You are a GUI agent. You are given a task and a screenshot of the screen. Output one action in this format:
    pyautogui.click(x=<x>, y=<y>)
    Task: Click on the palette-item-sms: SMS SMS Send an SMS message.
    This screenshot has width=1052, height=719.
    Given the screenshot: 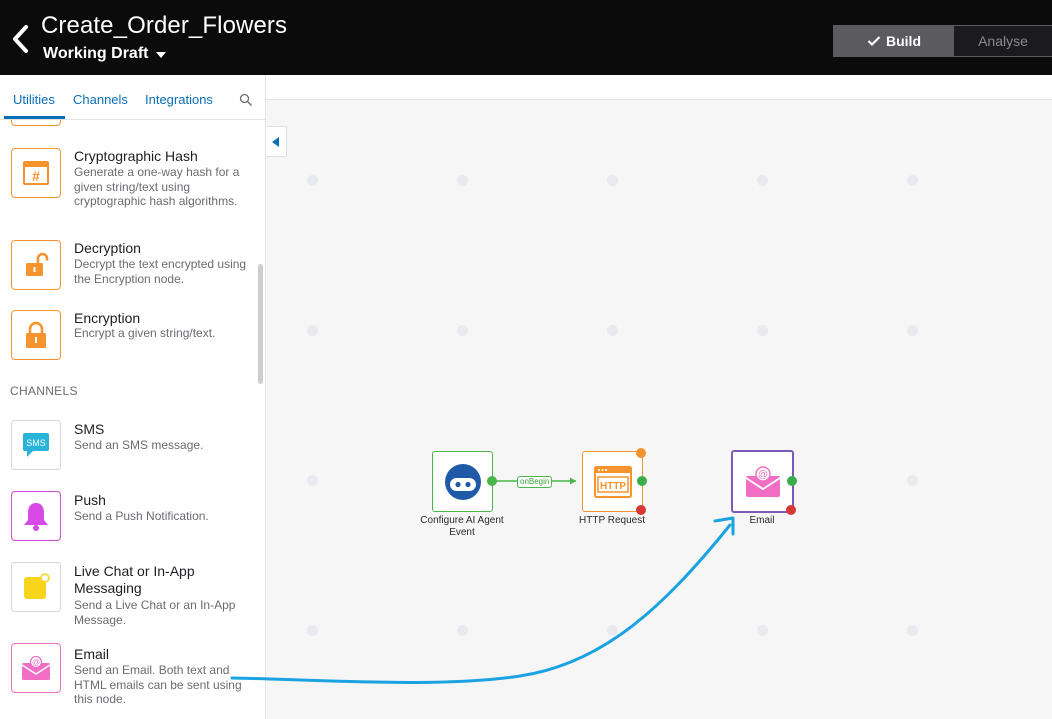 What is the action you would take?
    pyautogui.click(x=129, y=447)
    